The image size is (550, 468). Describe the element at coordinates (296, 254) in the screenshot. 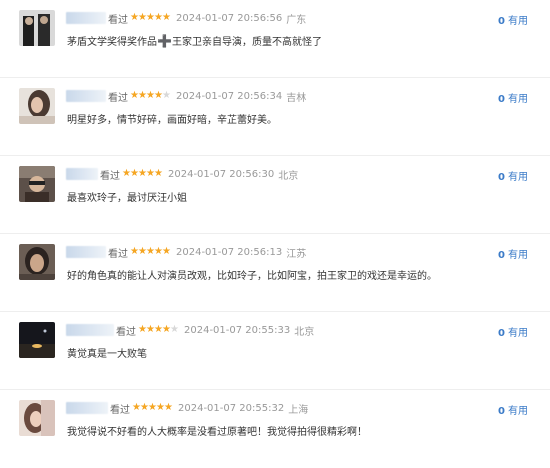

I see `comment-location: 江苏` at that location.